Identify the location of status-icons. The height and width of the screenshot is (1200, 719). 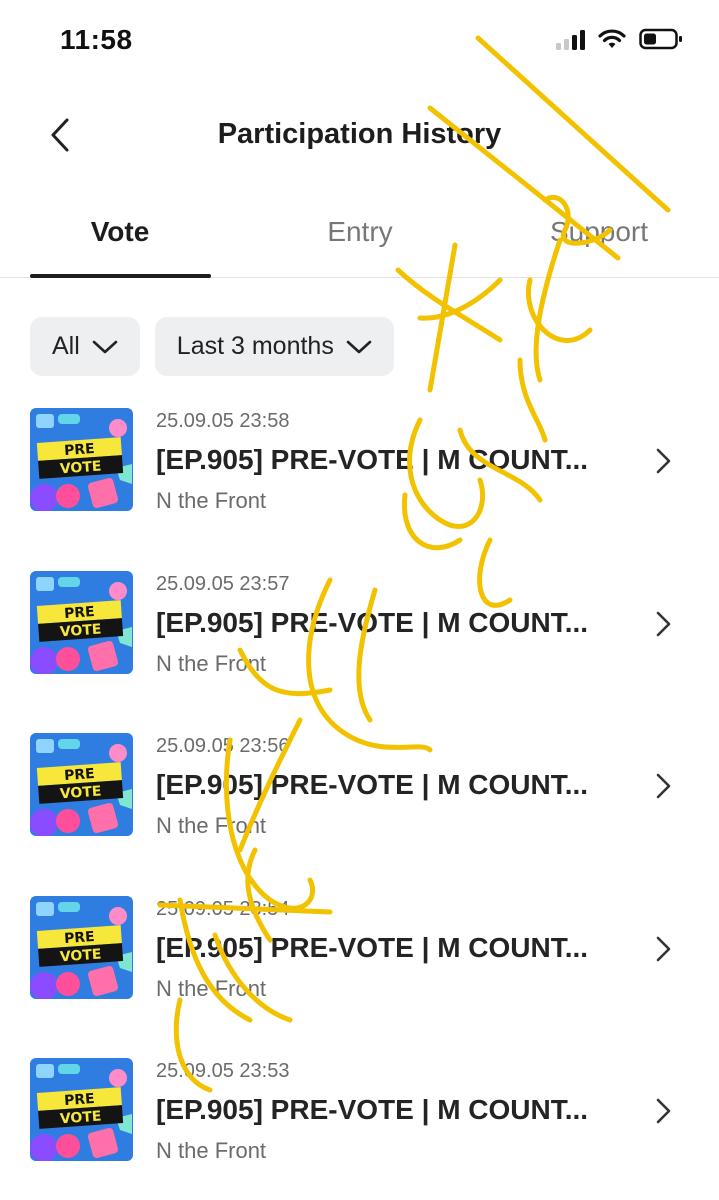
(619, 39).